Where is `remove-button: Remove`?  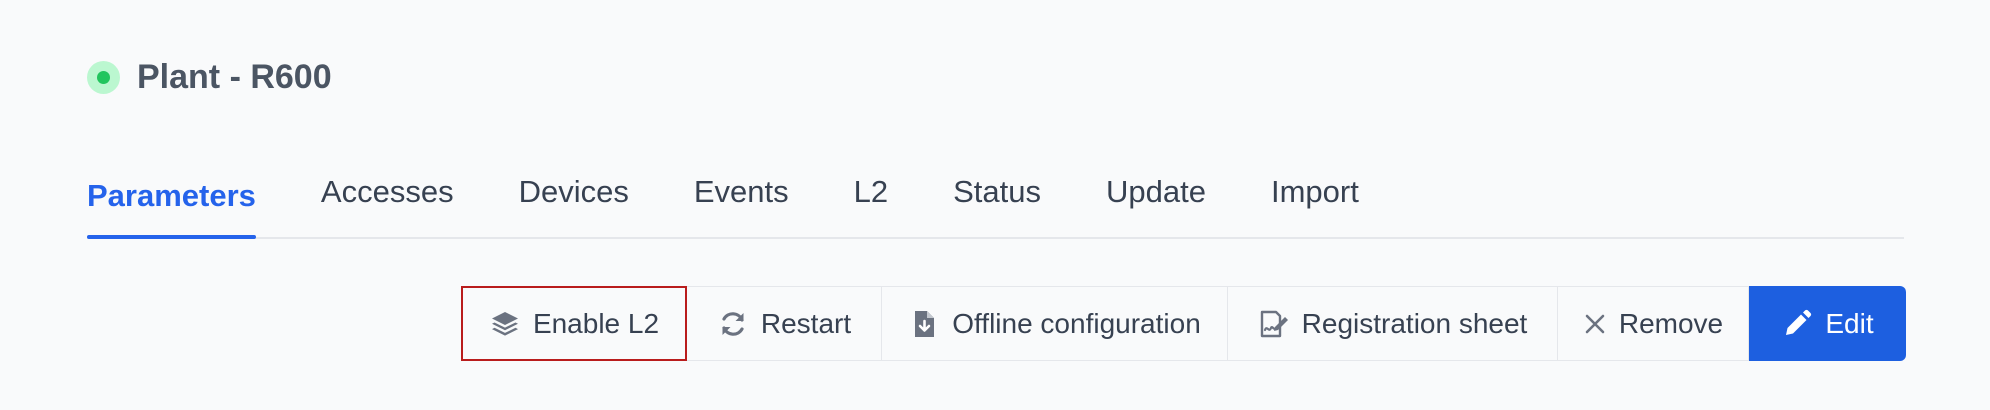
remove-button: Remove is located at coordinates (1653, 323).